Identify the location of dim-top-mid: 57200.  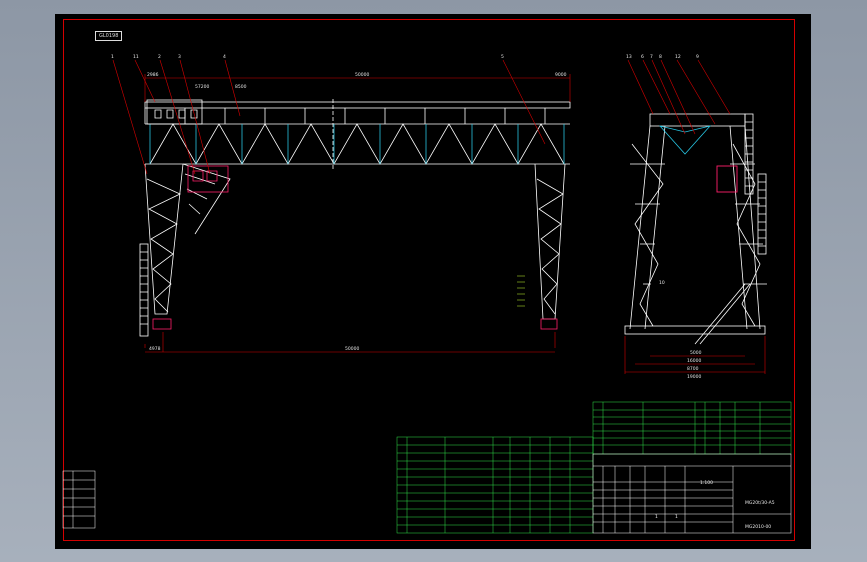
(202, 87).